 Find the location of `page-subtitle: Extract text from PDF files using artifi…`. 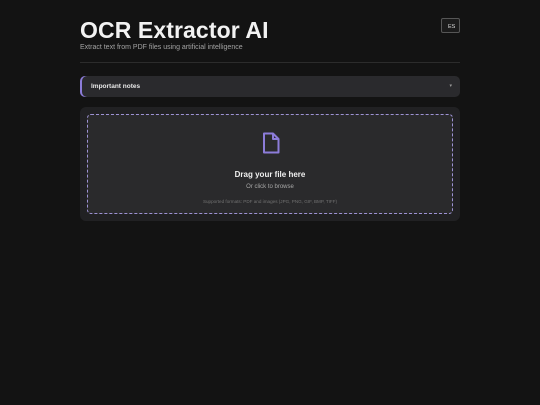

page-subtitle: Extract text from PDF files using artifi… is located at coordinates (161, 47).